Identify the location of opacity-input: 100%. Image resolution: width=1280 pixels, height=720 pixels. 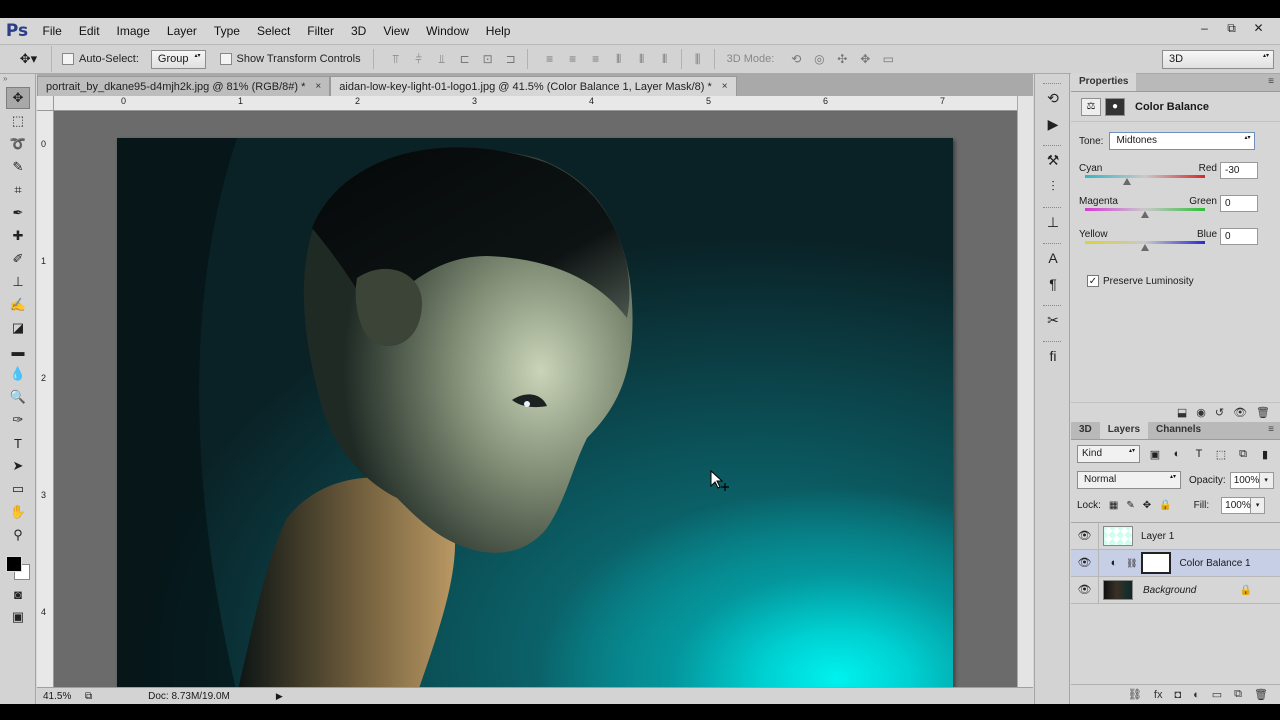
(1244, 480).